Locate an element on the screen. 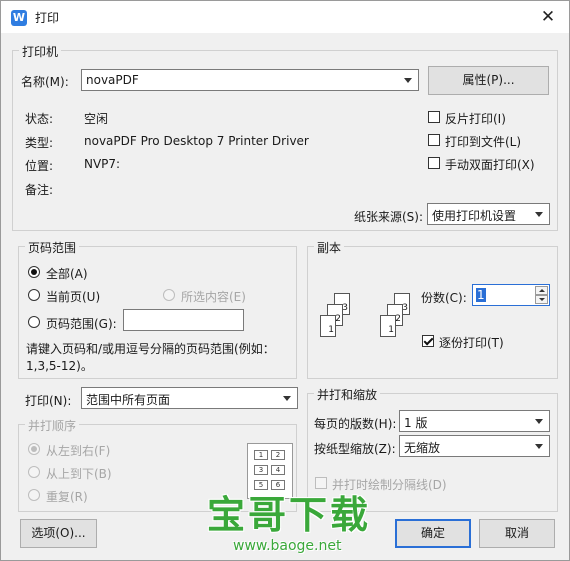 This screenshot has width=570, height=561. manual-duplex-label: 手动双面打印(X) is located at coordinates (490, 164).